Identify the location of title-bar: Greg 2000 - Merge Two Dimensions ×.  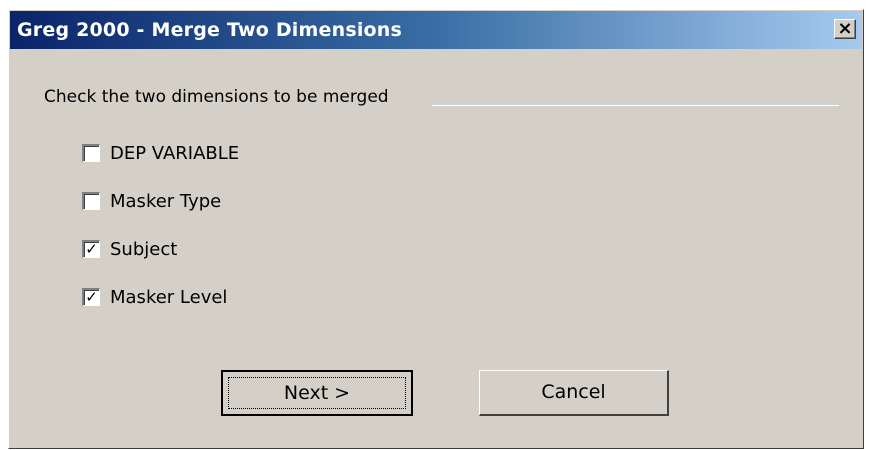
(436, 30).